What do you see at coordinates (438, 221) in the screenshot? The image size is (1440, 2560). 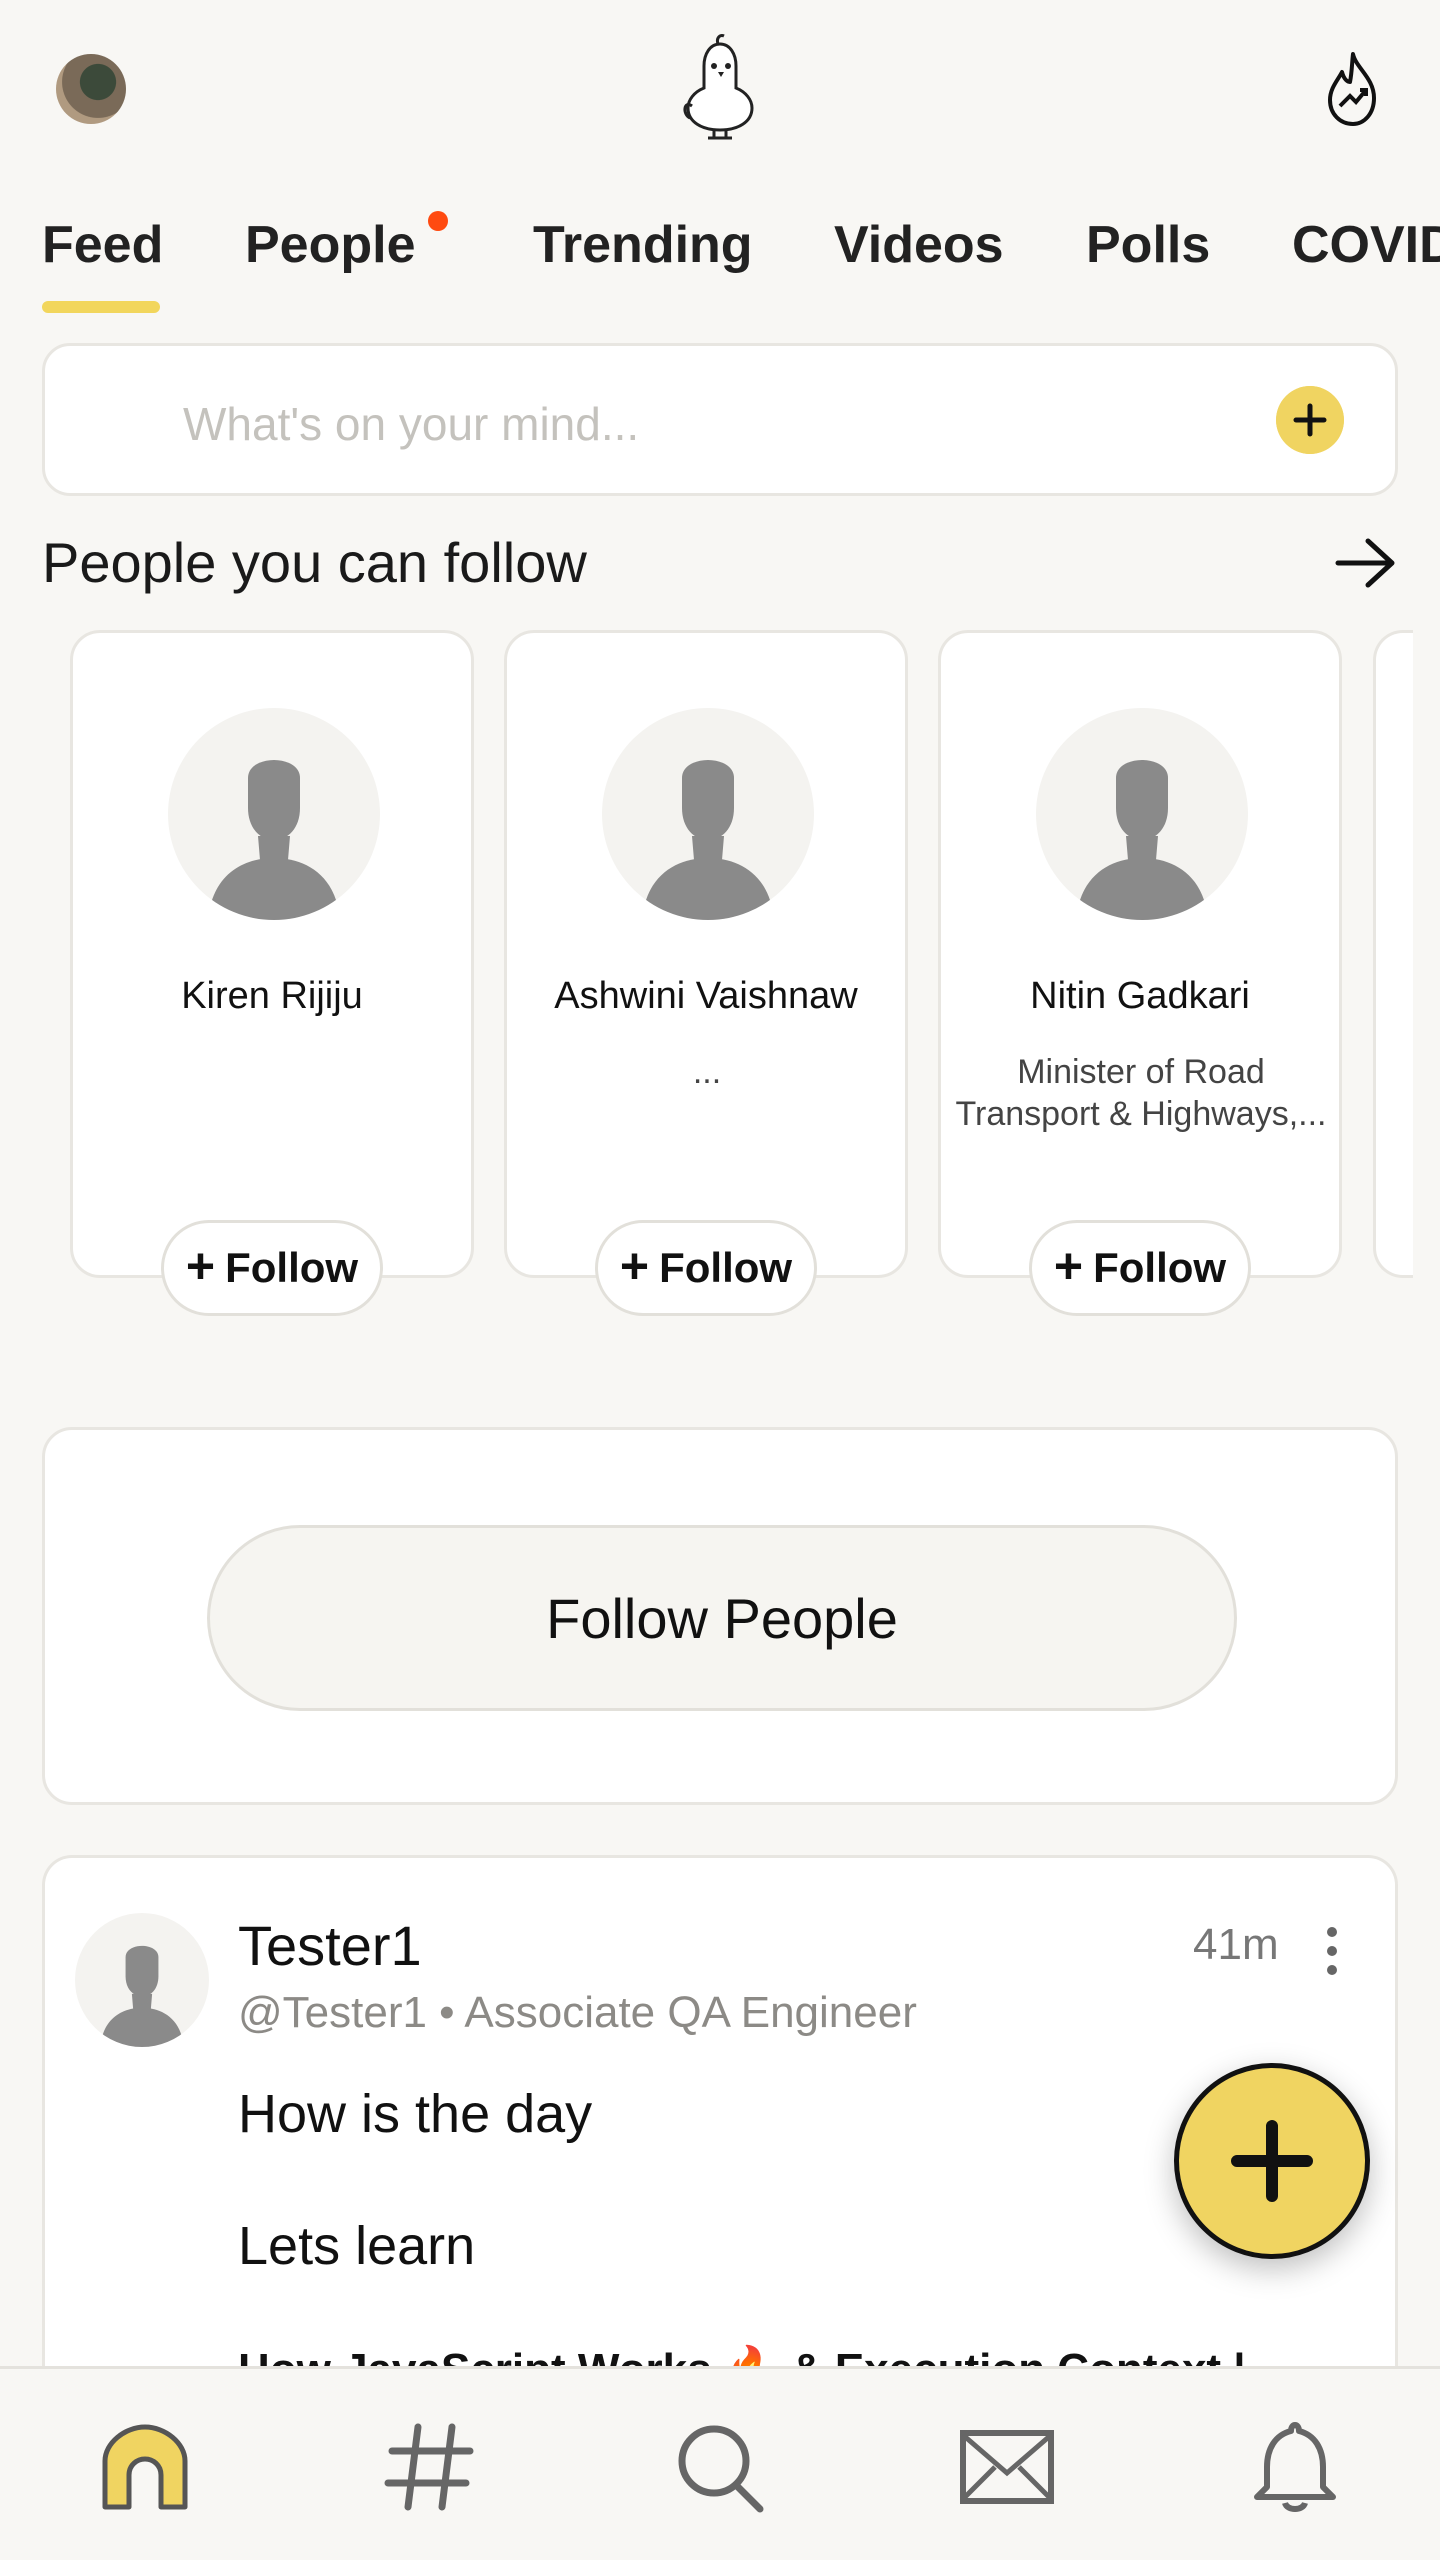 I see `people-notification-dot` at bounding box center [438, 221].